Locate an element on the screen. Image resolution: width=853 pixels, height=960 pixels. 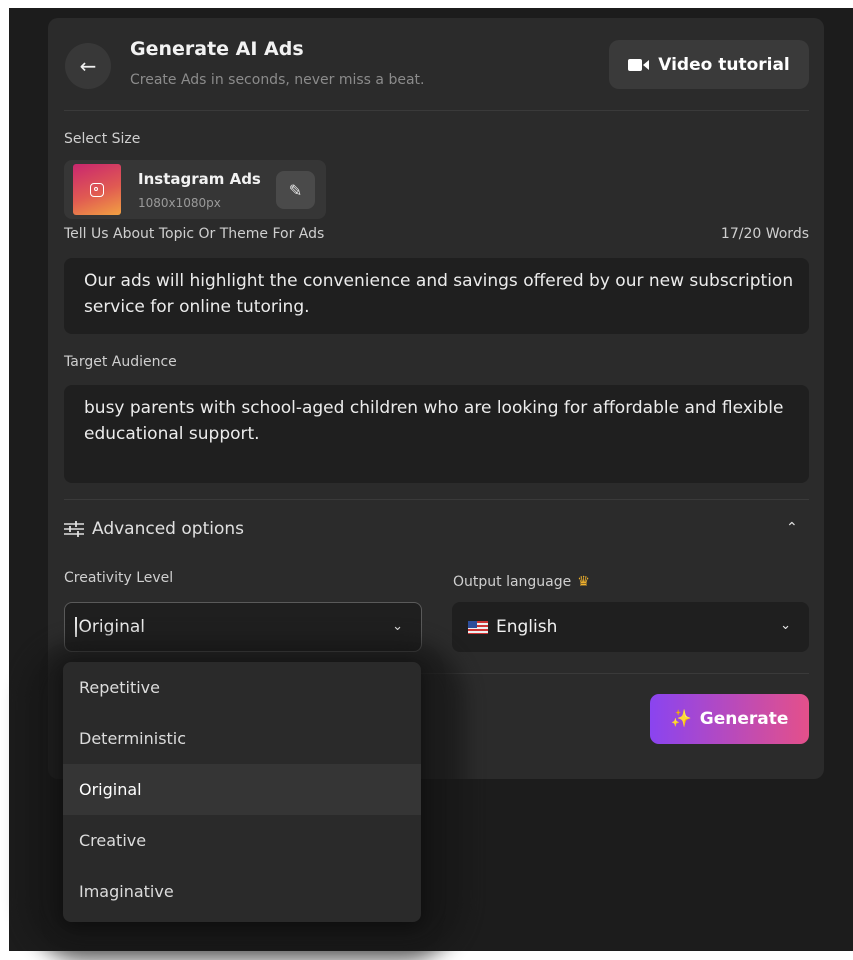
option-original: Original is located at coordinates (242, 789).